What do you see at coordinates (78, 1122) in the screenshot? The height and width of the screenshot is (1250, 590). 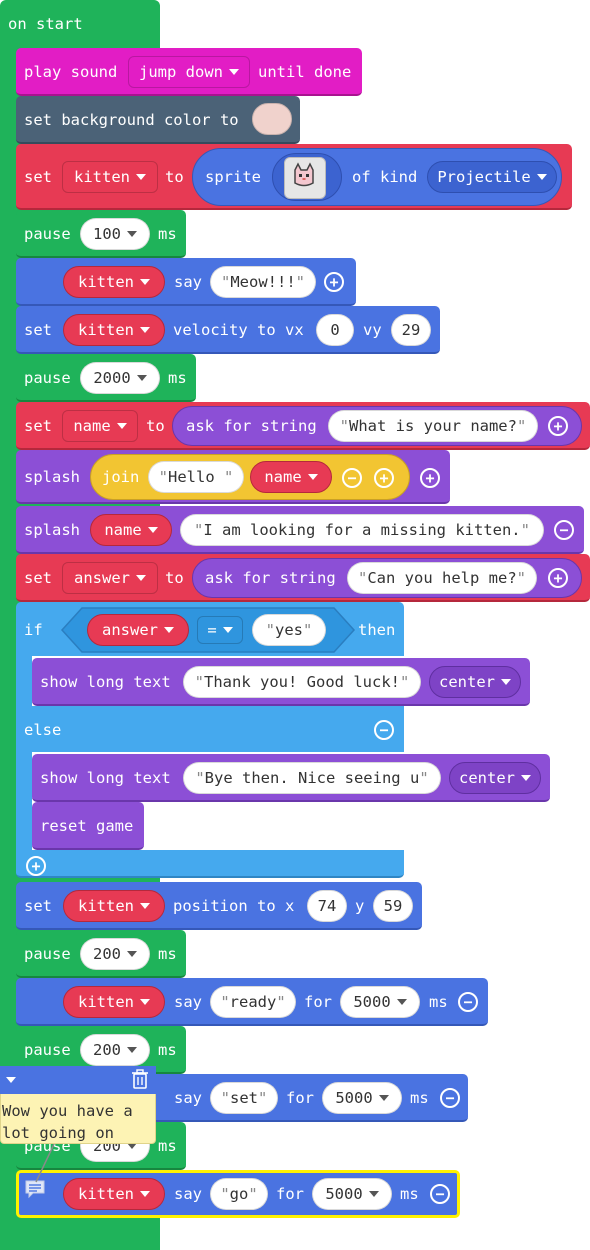 I see `comment-text: Wow you have a lot going on` at bounding box center [78, 1122].